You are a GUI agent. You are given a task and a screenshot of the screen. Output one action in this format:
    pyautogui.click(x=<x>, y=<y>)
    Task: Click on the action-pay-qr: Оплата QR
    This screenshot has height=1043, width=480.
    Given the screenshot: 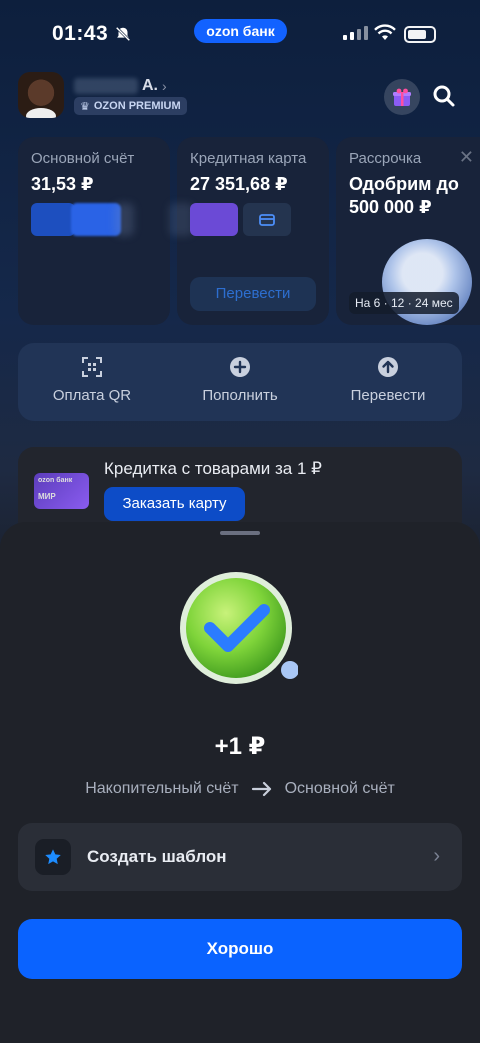 What is the action you would take?
    pyautogui.click(x=92, y=382)
    